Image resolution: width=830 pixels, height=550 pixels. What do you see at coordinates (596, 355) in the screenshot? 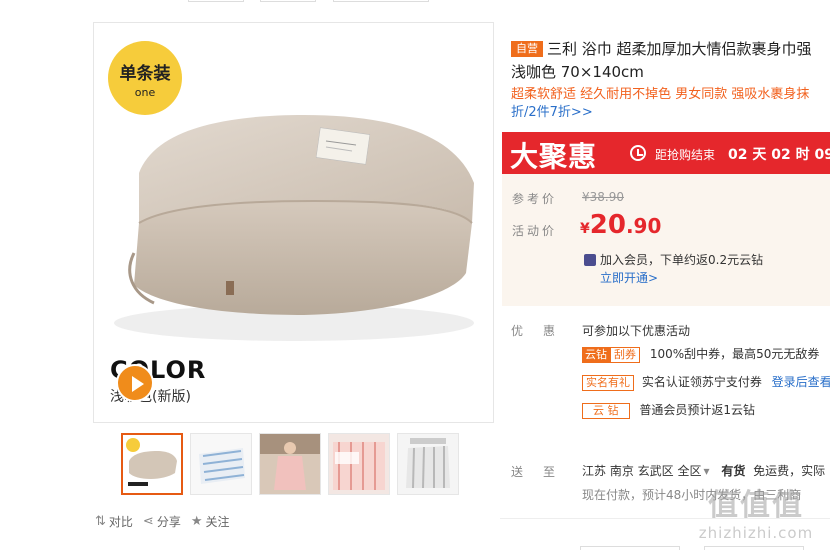
I see `offer-tag-cloud-diamond: 云钻` at bounding box center [596, 355].